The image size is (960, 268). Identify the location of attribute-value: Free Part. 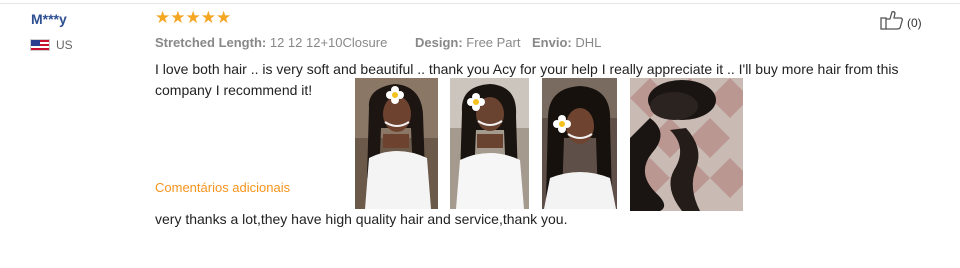
(493, 42).